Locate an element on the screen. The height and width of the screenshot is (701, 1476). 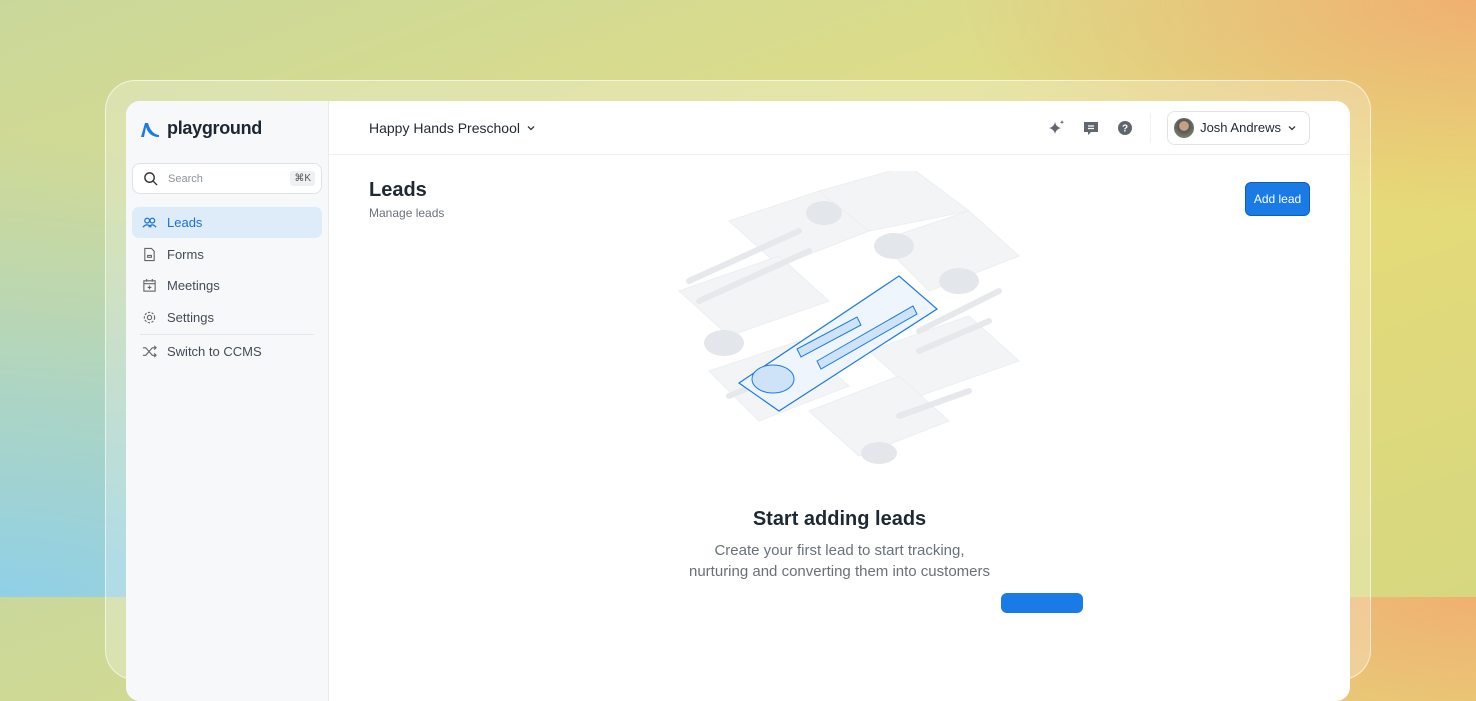
brand-name: playground is located at coordinates (214, 128).